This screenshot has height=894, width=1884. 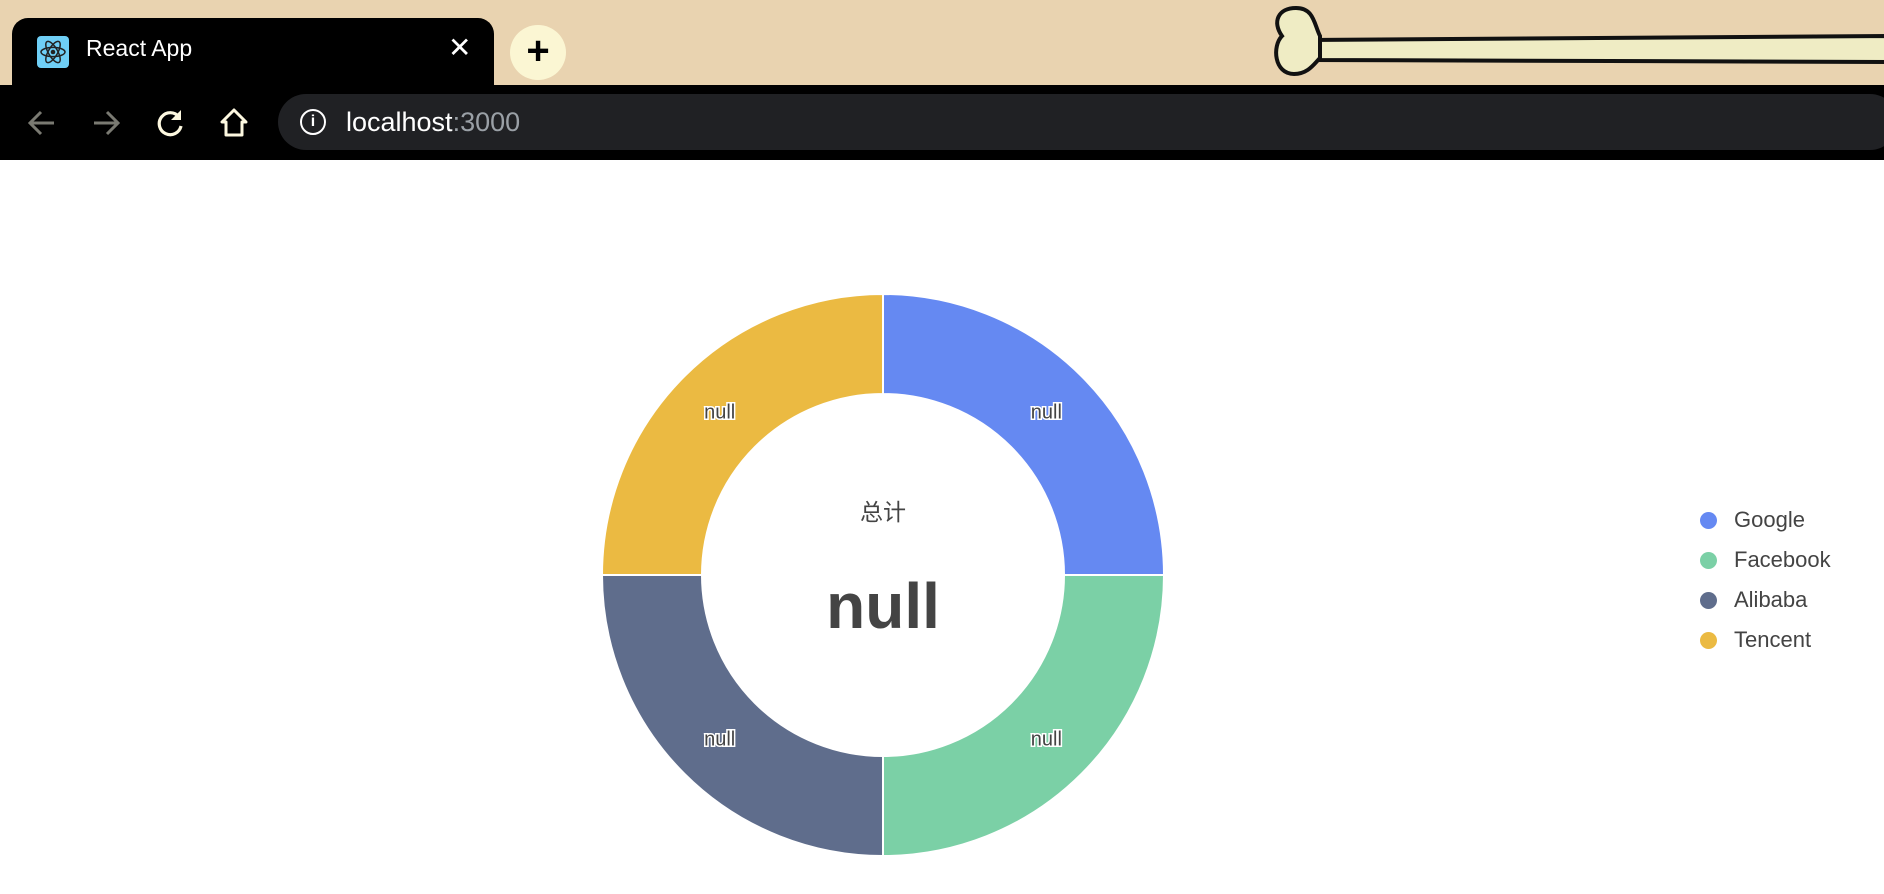 What do you see at coordinates (942, 42) in the screenshot?
I see `tab-strip: React App ✕ +` at bounding box center [942, 42].